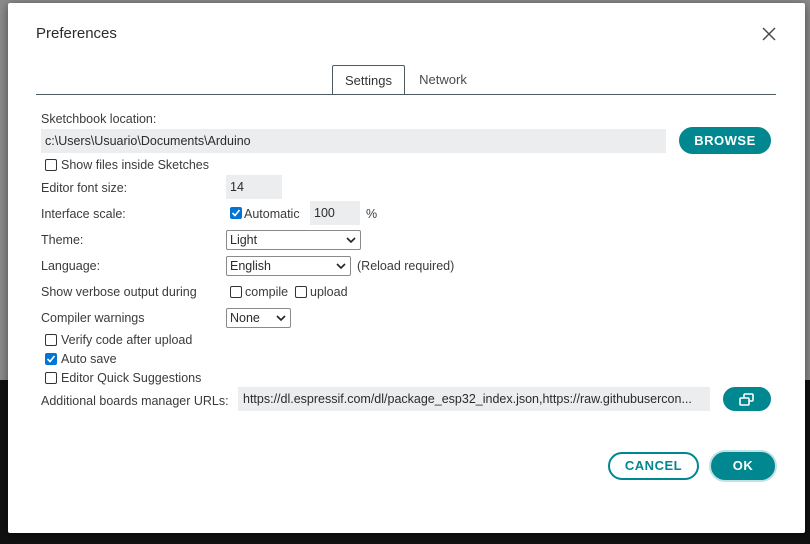  I want to click on language-reload-note: (Reload required), so click(406, 266).